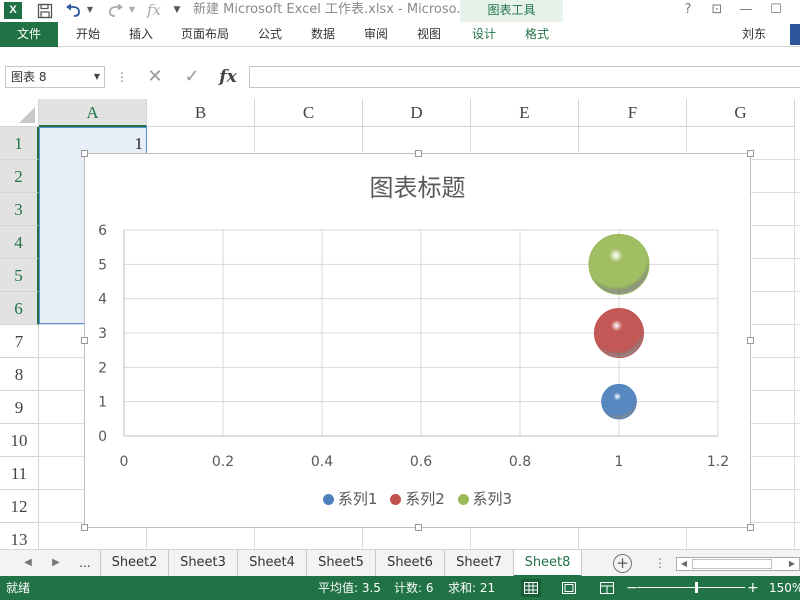 The height and width of the screenshot is (600, 800). What do you see at coordinates (414, 588) in the screenshot?
I see `status-count: 计数: 6` at bounding box center [414, 588].